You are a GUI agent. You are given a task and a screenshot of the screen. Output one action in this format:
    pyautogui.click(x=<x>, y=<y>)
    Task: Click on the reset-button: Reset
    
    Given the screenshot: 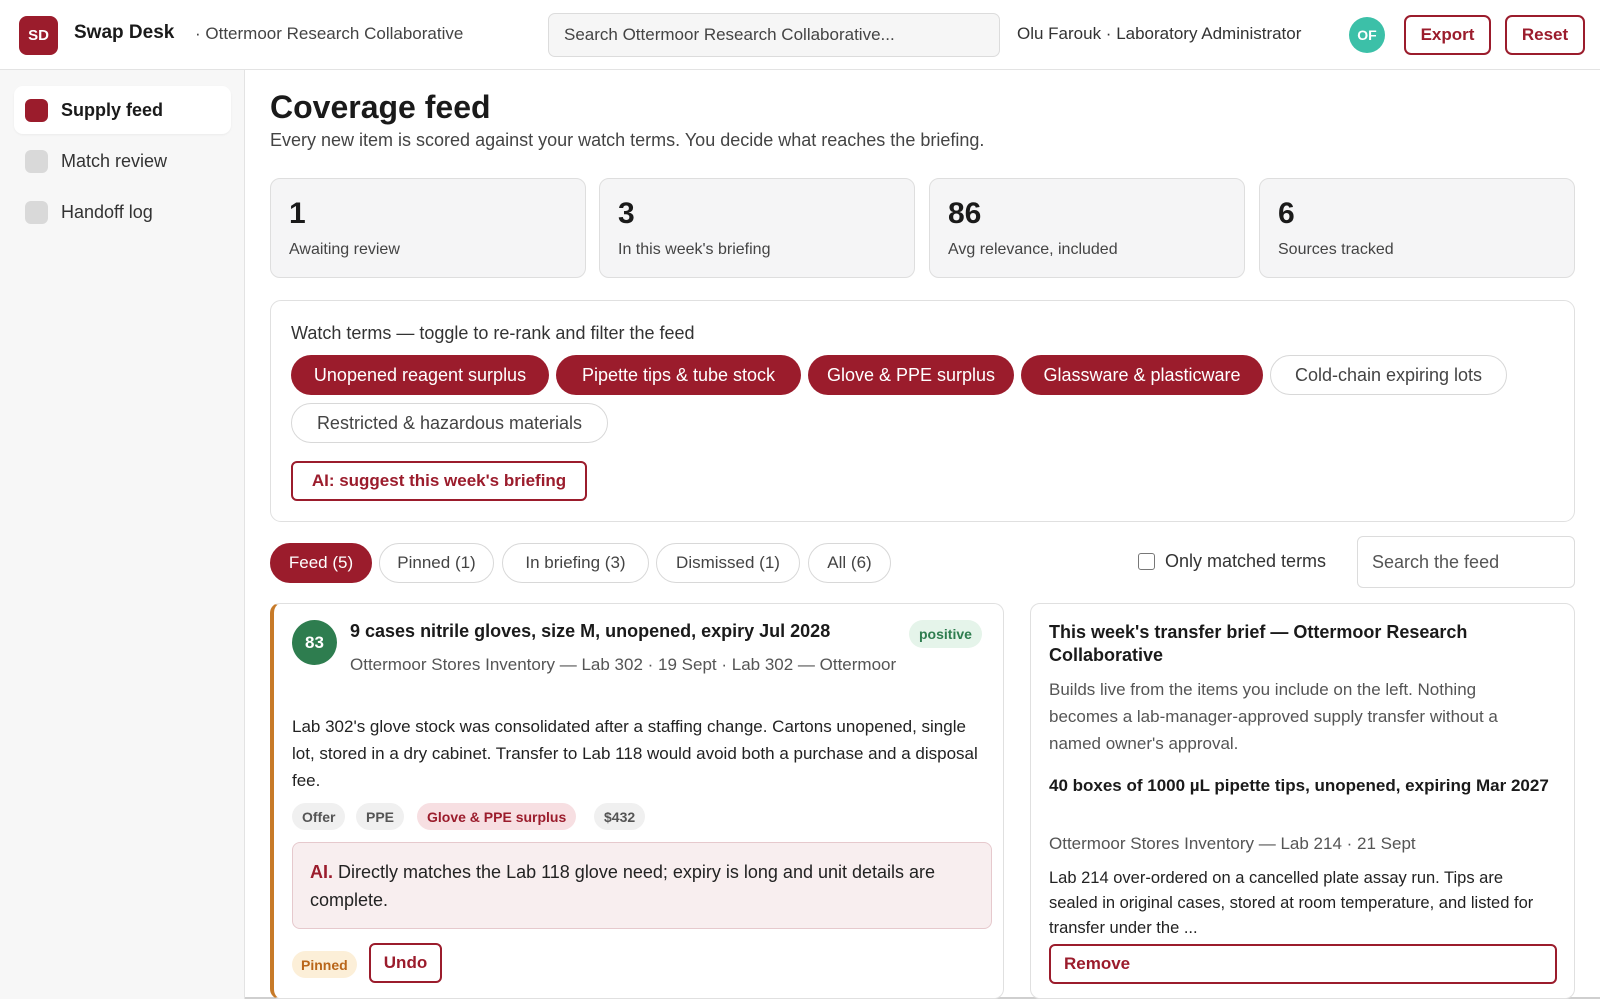 What is the action you would take?
    pyautogui.click(x=1545, y=35)
    